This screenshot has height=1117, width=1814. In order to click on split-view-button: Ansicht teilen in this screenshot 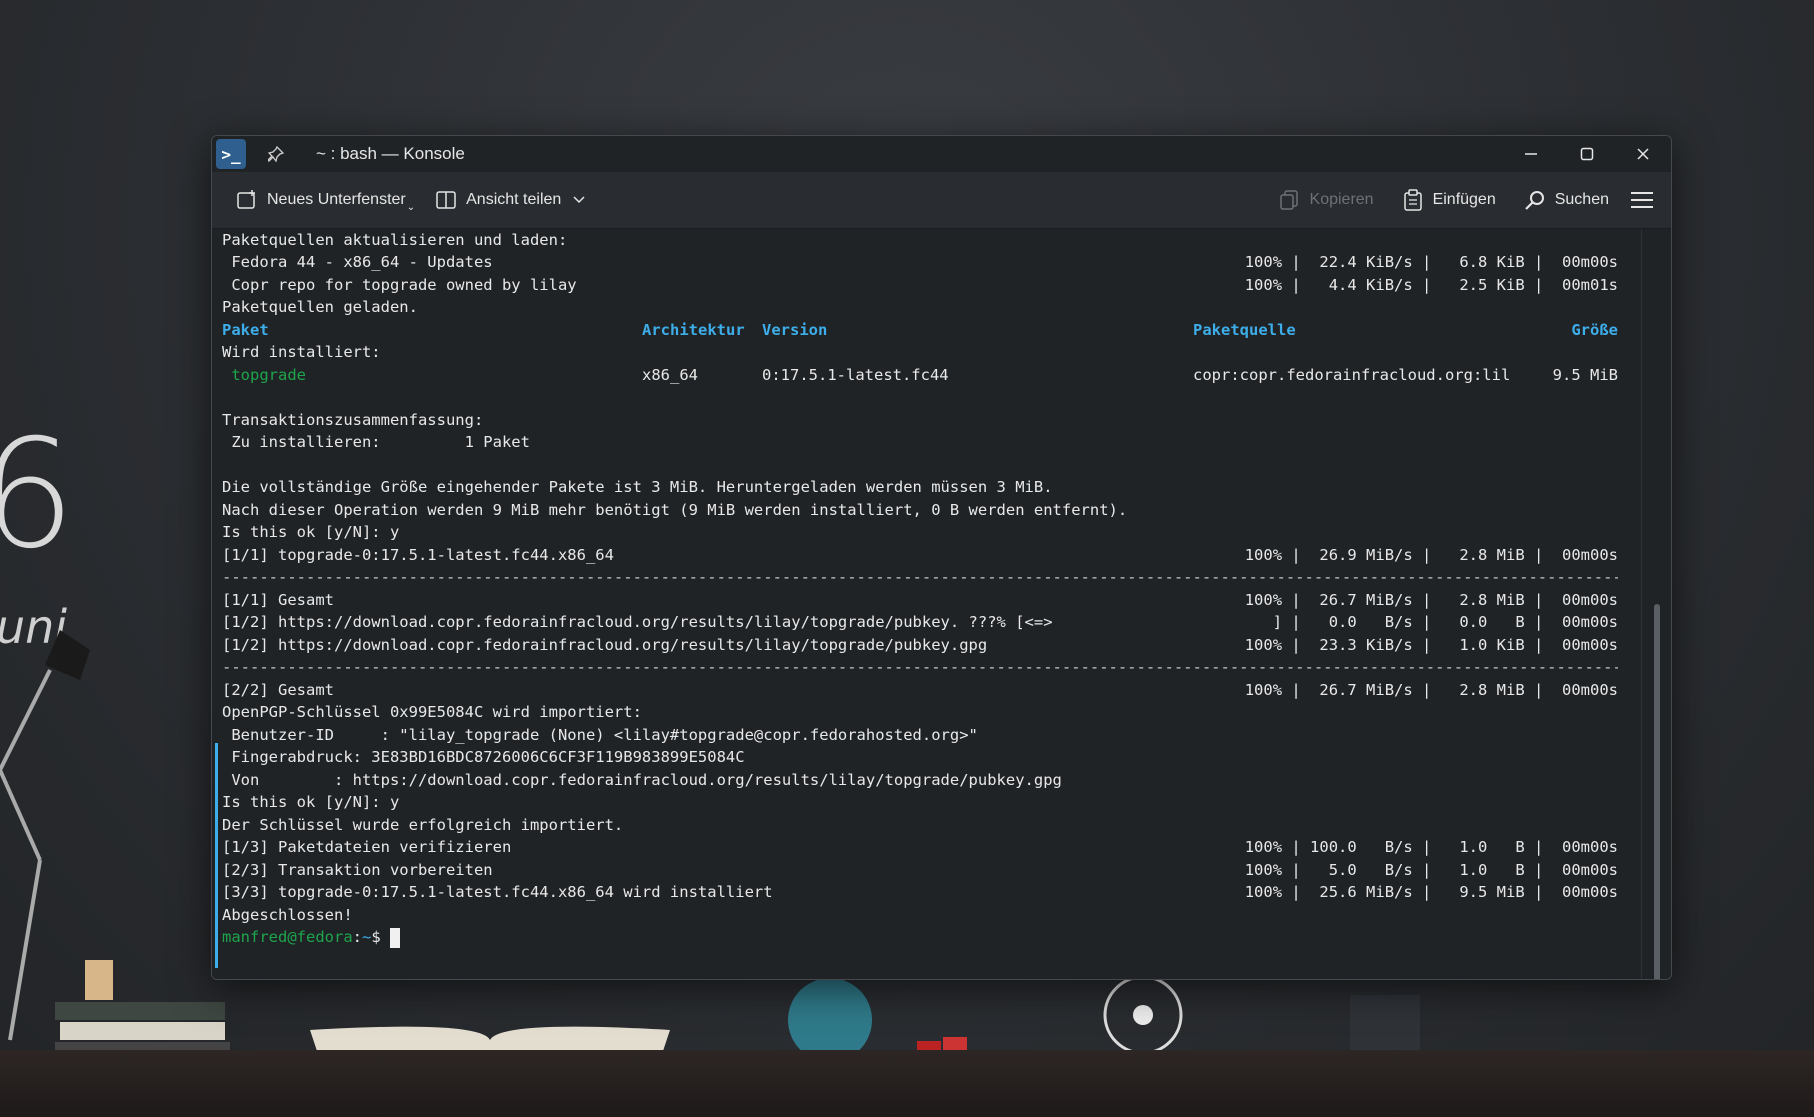, I will do `click(510, 200)`.